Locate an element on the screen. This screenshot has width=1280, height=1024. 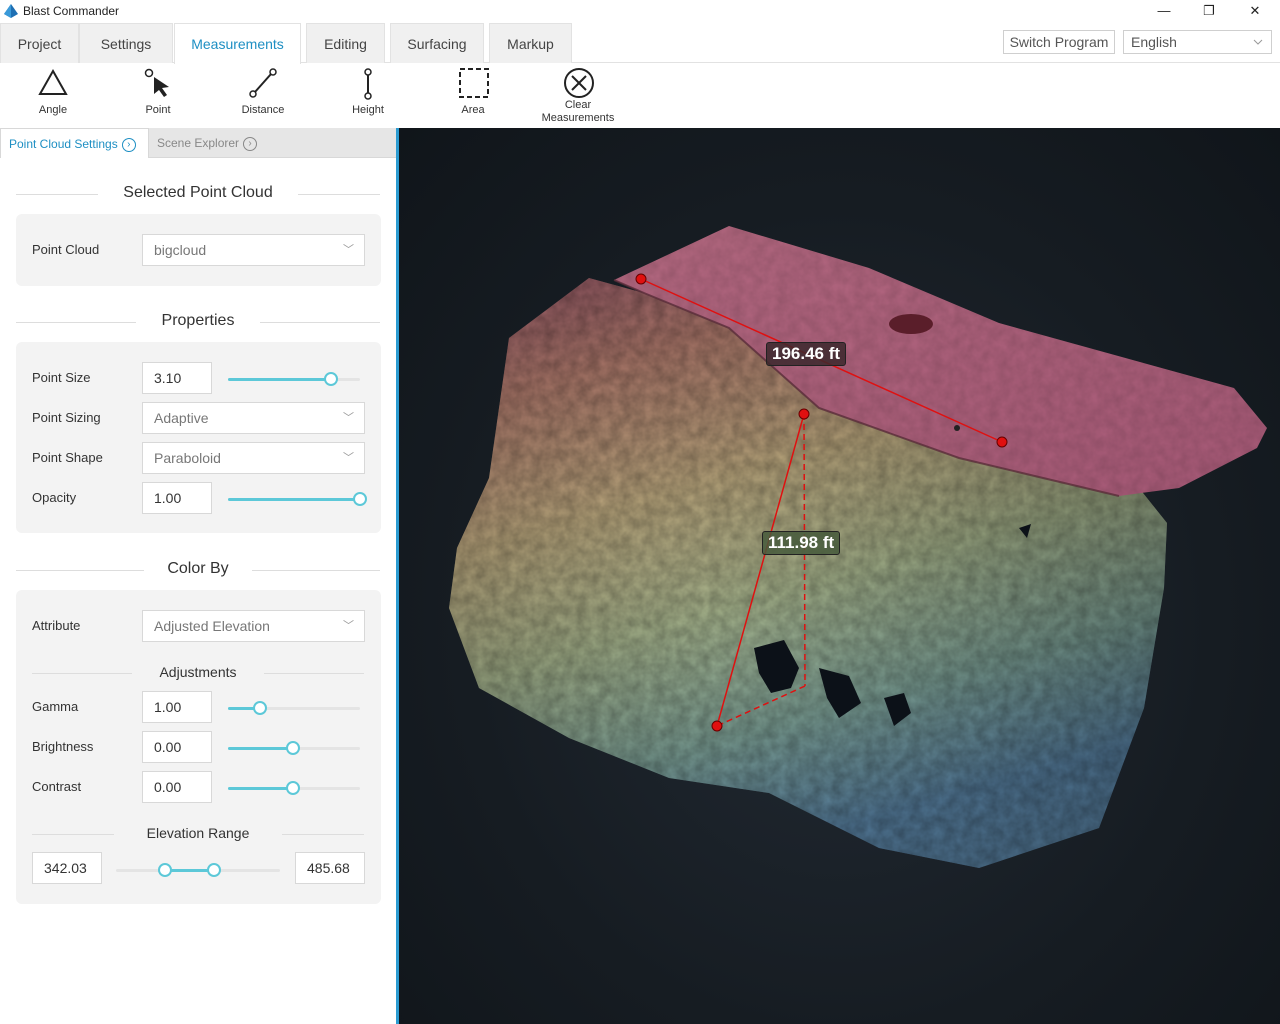
tab-measurements: Measurements is located at coordinates (237, 43).